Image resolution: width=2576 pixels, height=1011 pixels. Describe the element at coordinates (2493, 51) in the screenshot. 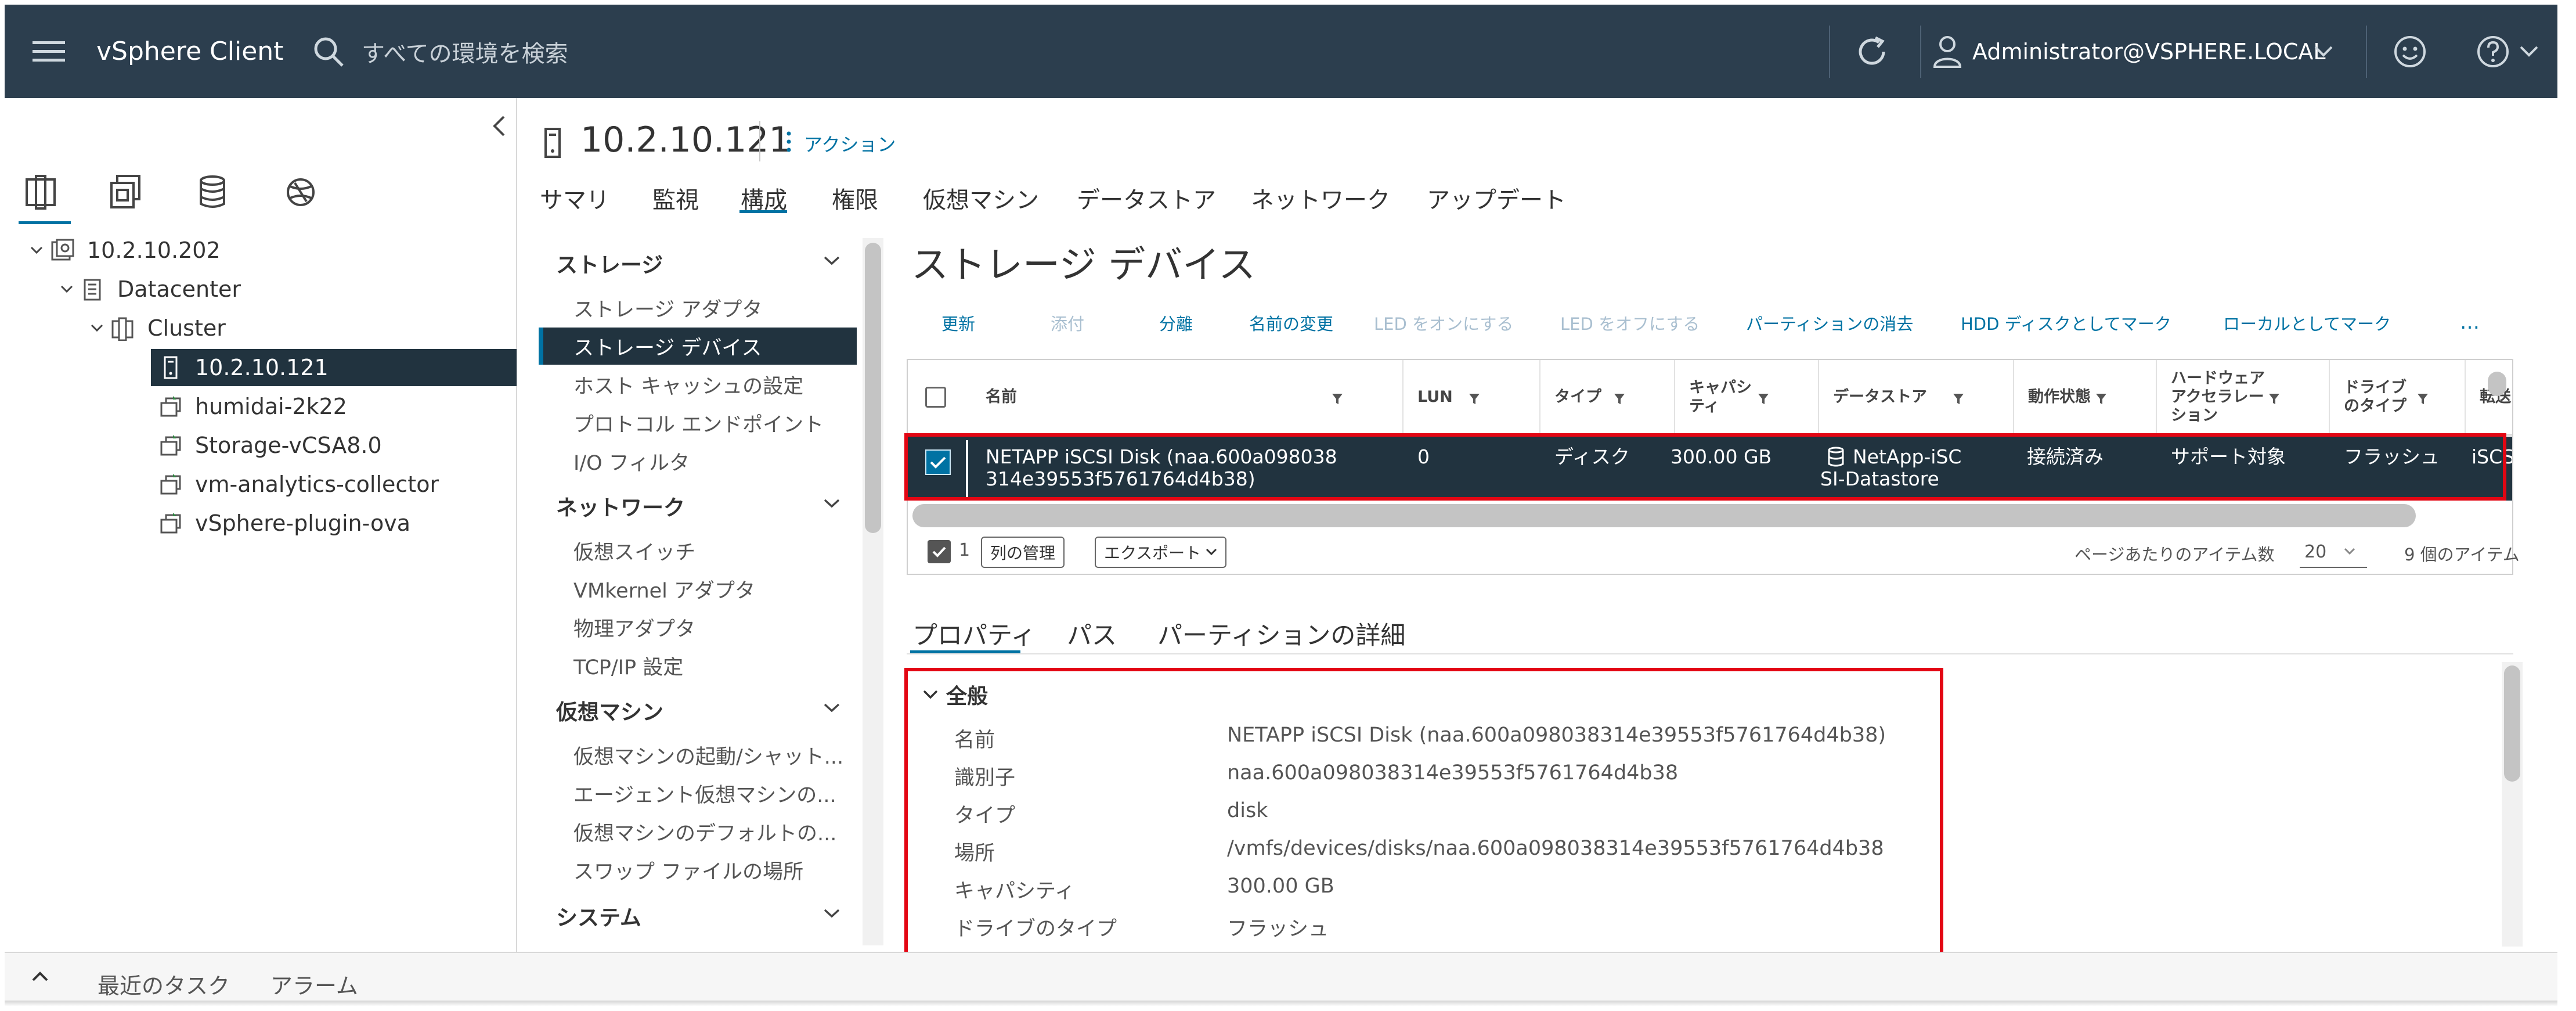

I see `help-icon` at that location.